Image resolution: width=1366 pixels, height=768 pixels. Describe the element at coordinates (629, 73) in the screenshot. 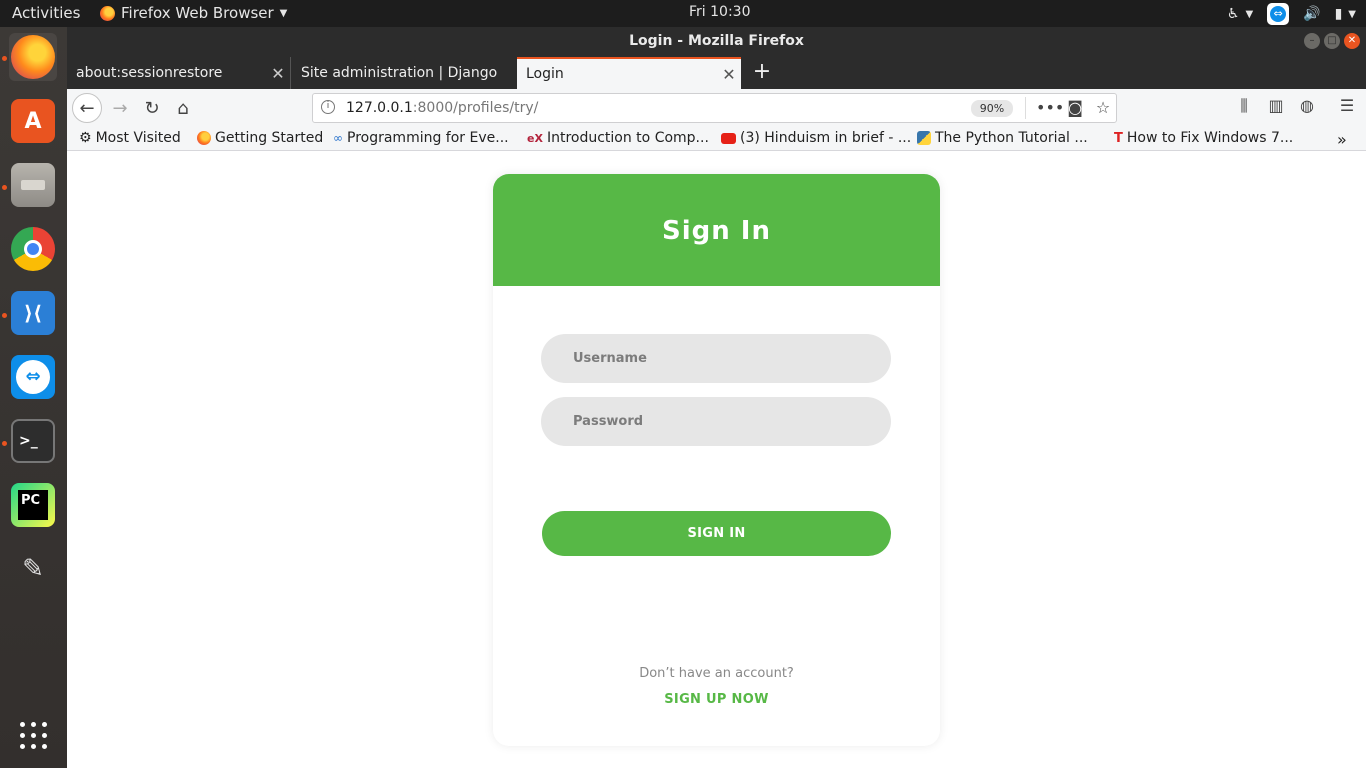

I see `tab-login: Login ✕` at that location.